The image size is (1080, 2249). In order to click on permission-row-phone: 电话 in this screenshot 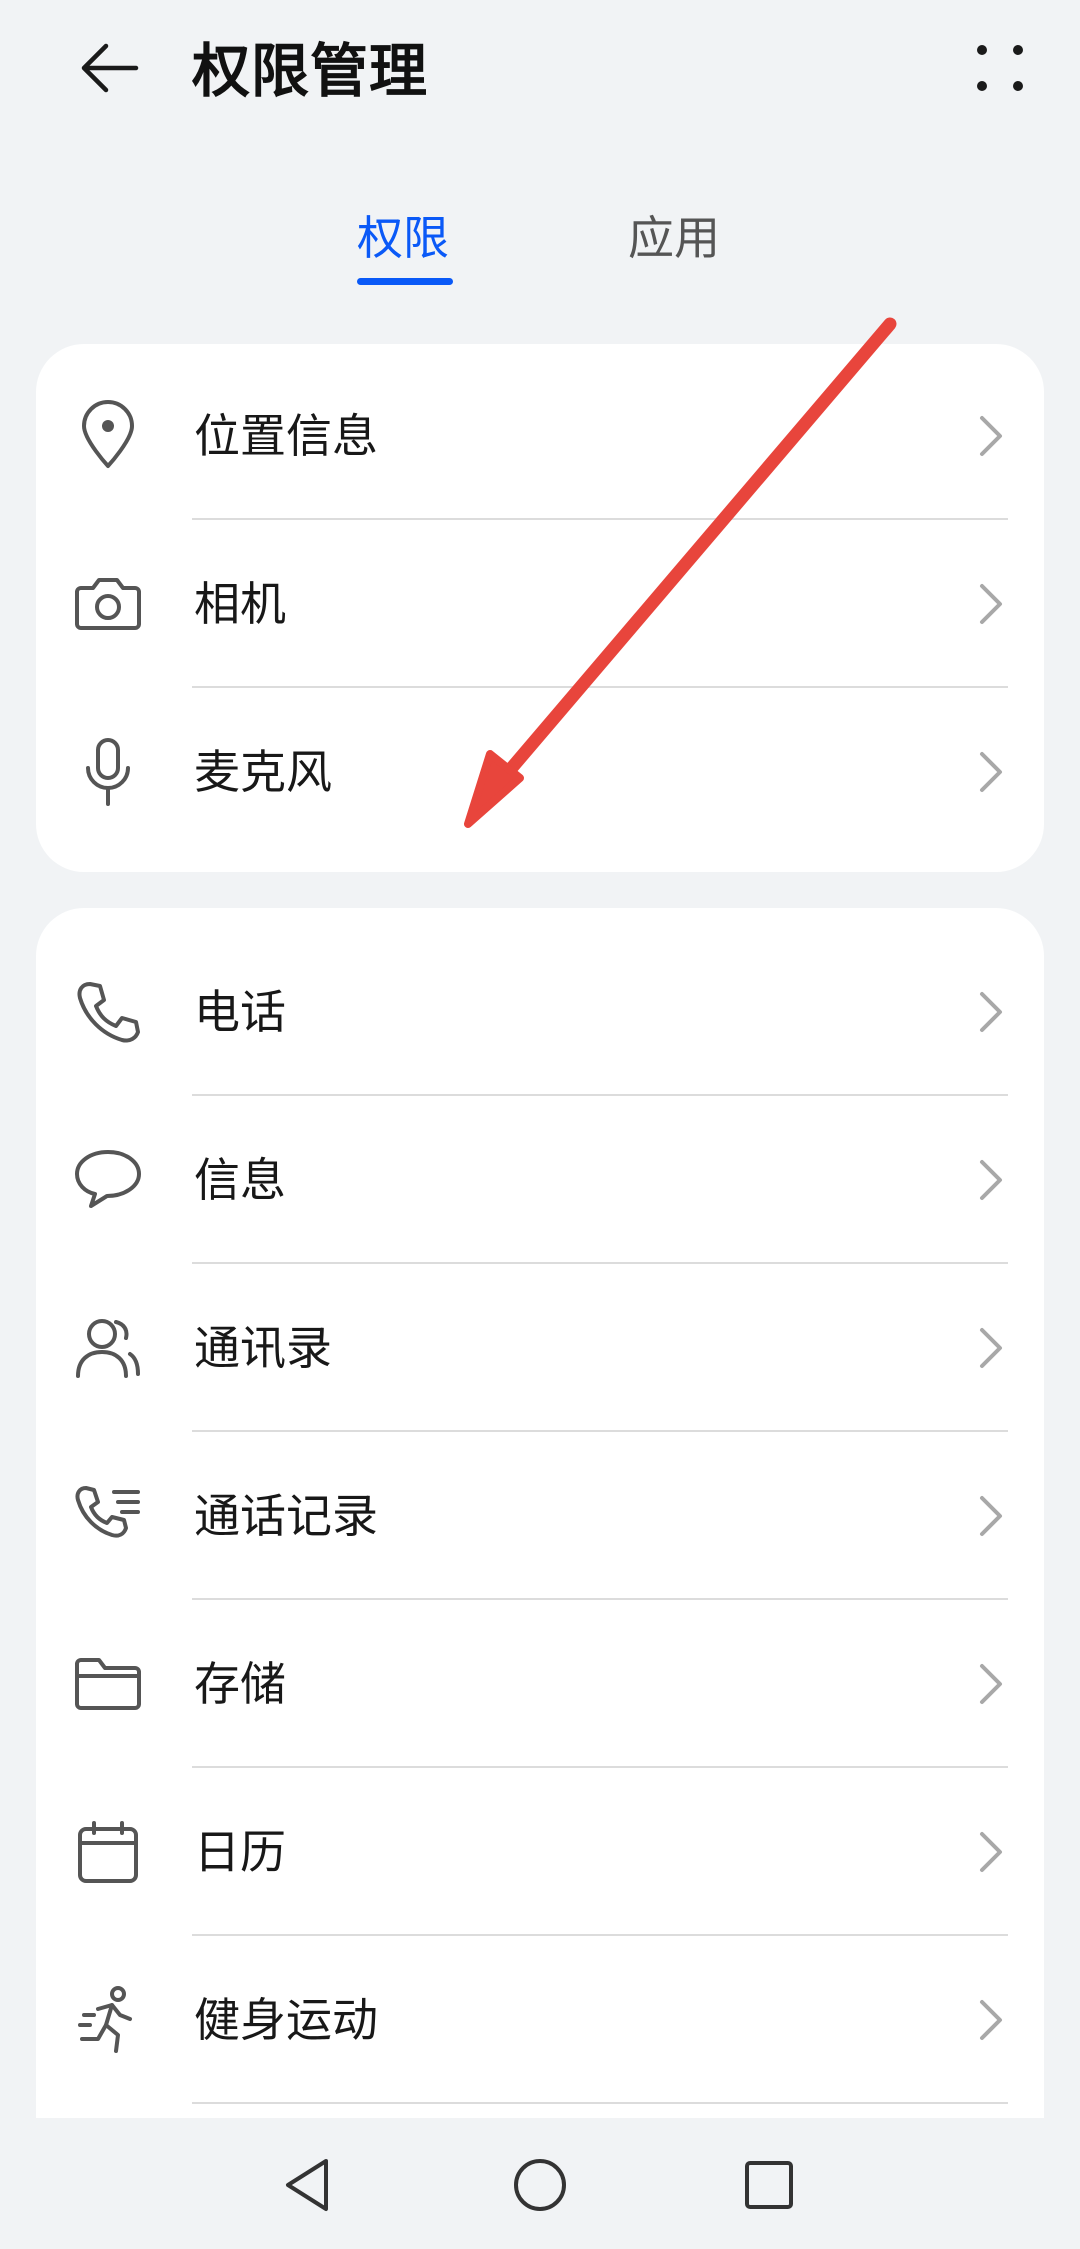, I will do `click(540, 1012)`.